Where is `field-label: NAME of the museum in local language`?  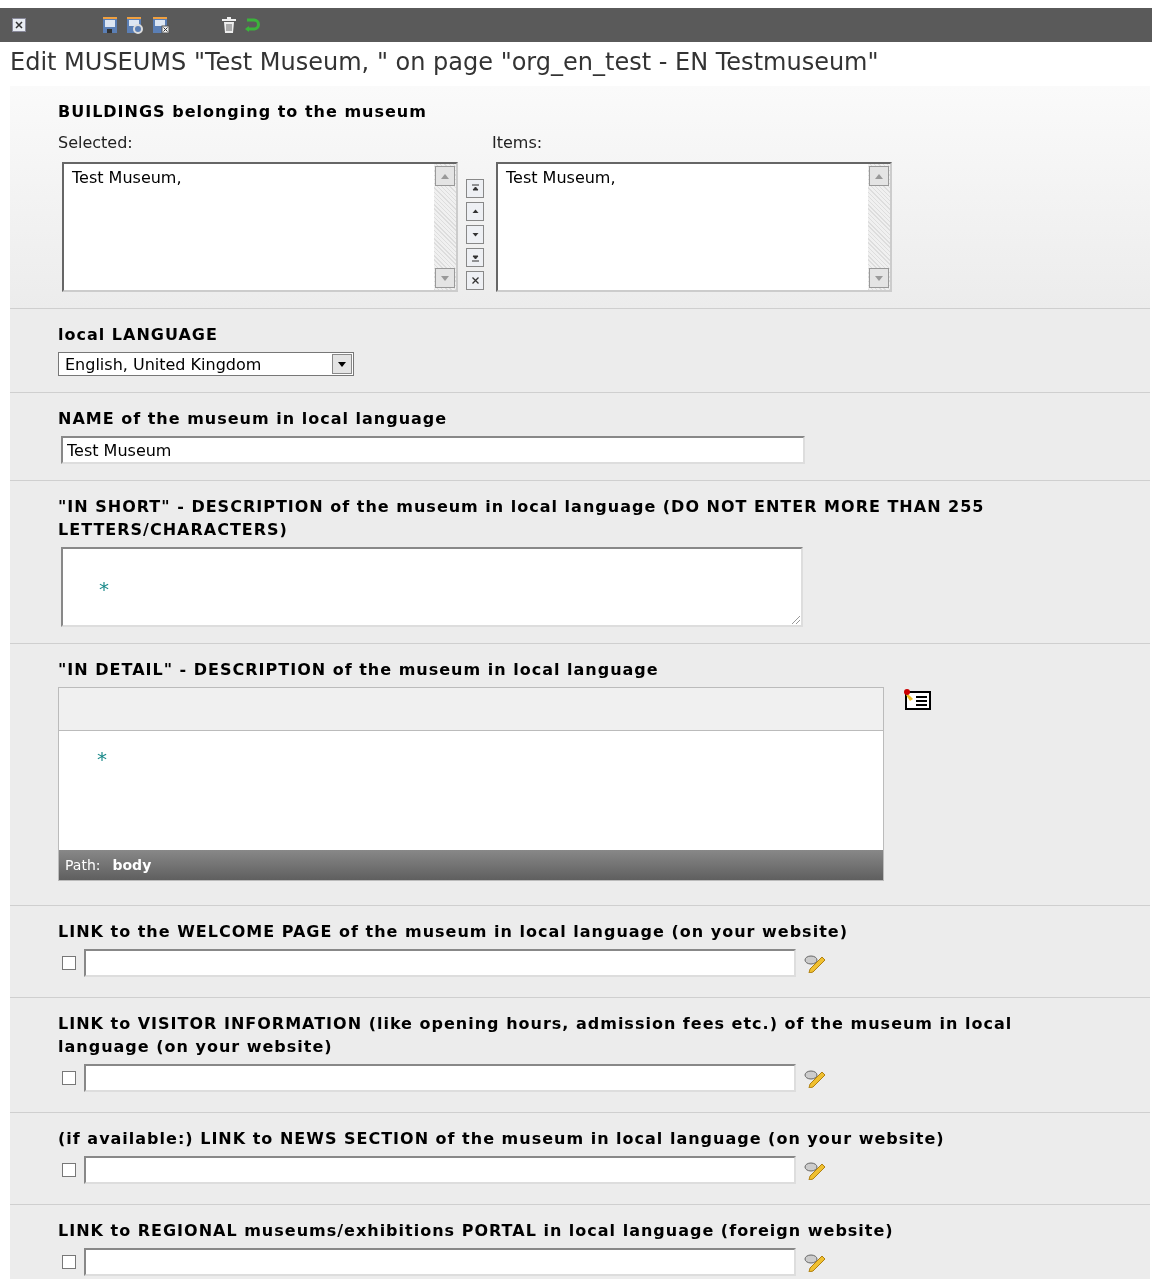
field-label: NAME of the museum in local language is located at coordinates (253, 419).